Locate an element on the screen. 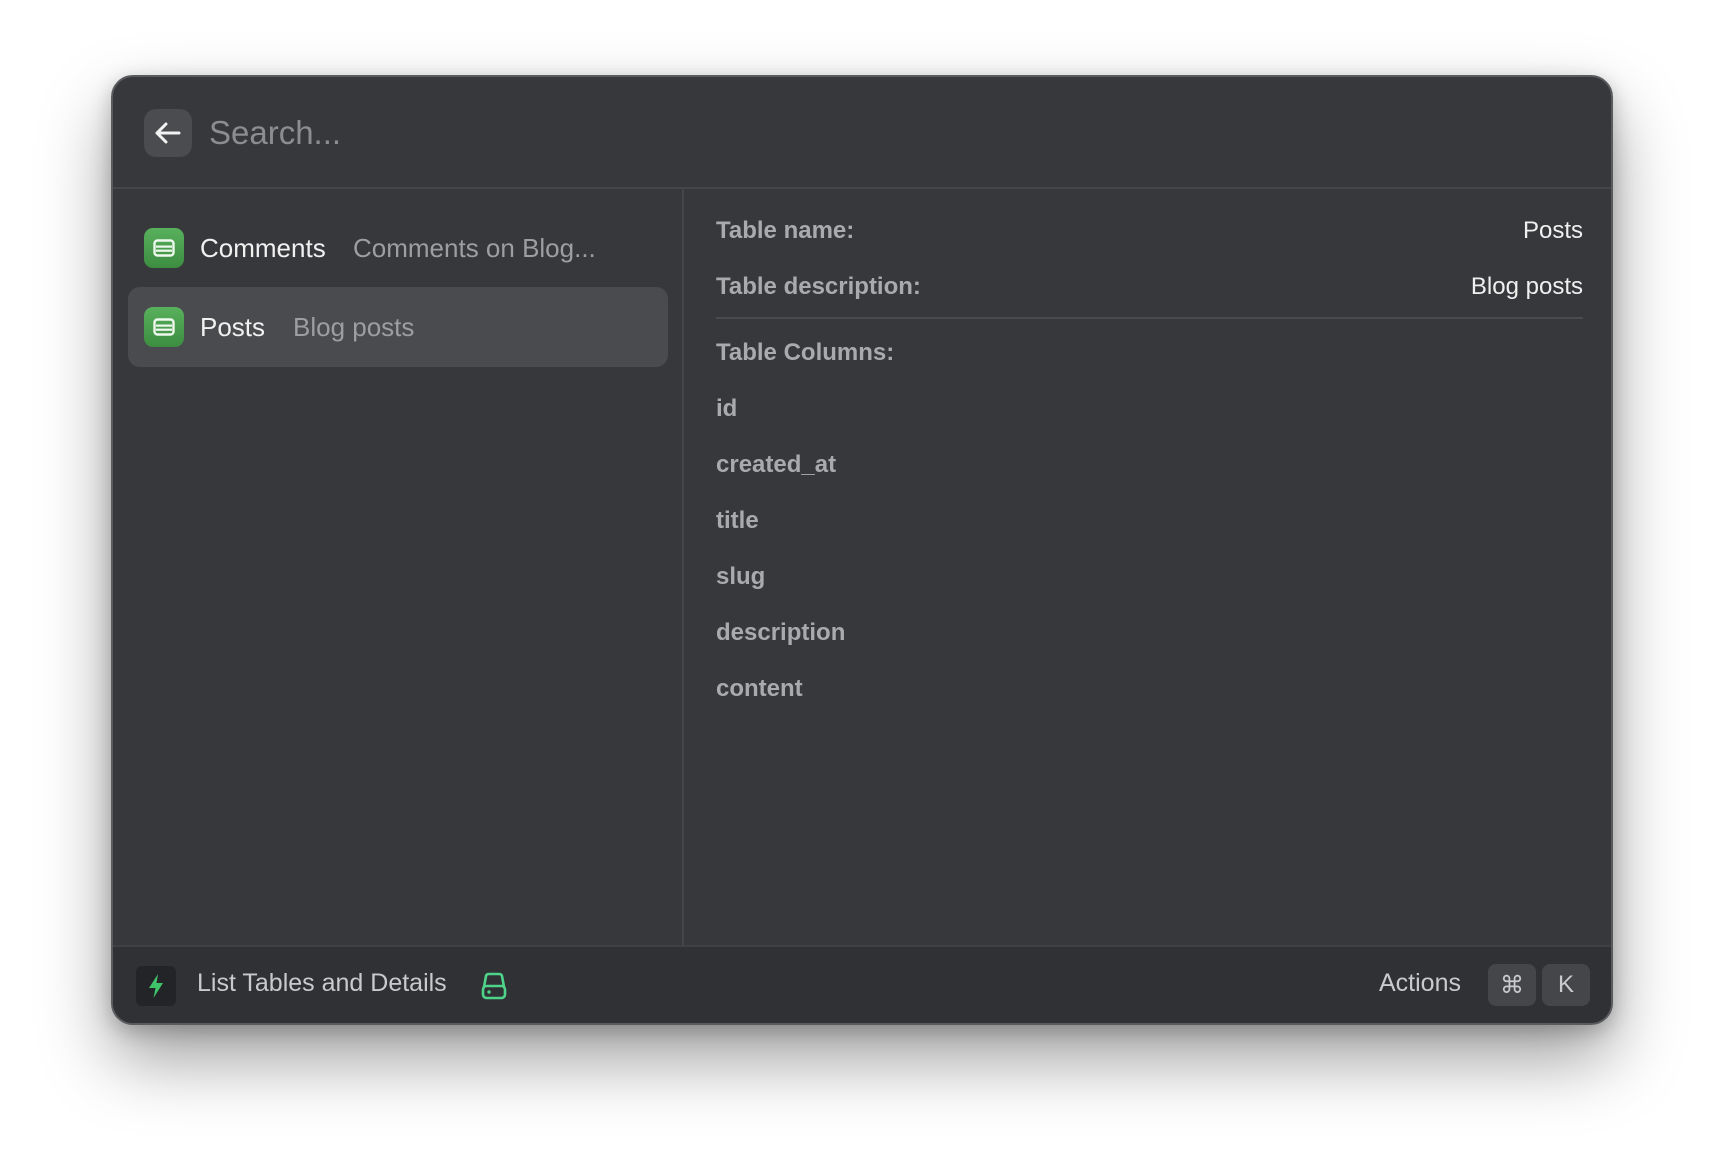  back-button is located at coordinates (168, 133).